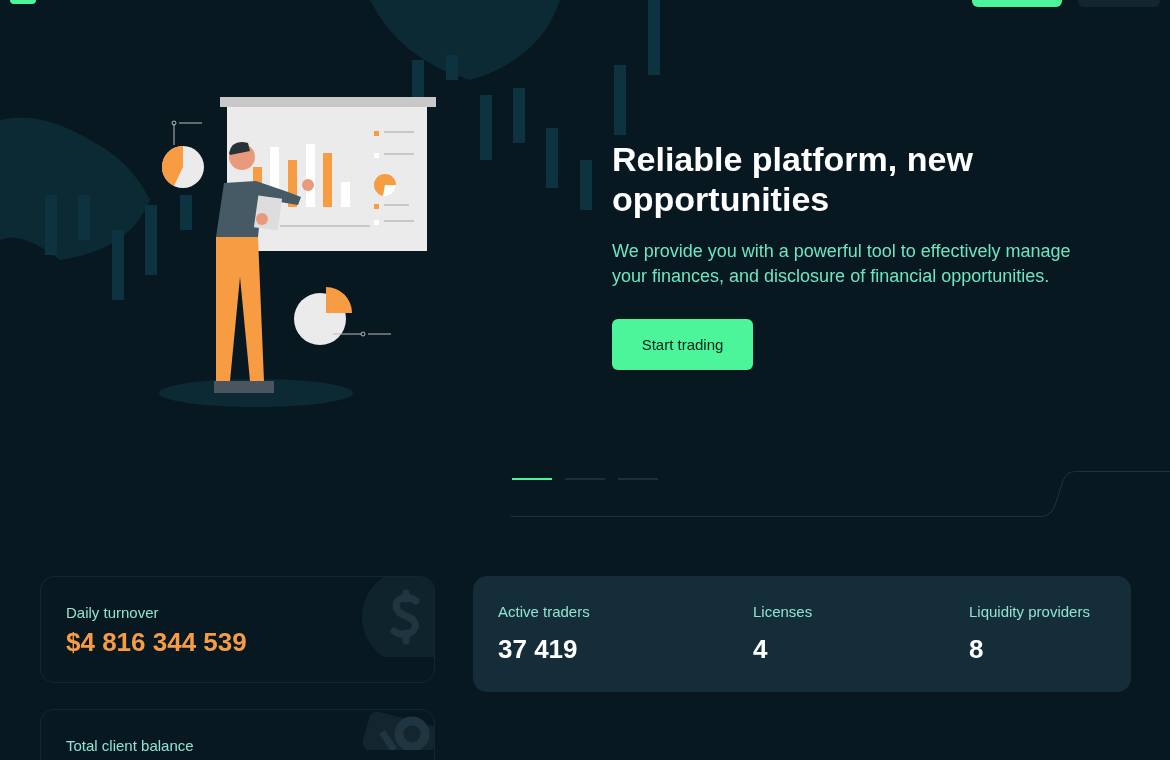  I want to click on stat-value: 8, so click(977, 649).